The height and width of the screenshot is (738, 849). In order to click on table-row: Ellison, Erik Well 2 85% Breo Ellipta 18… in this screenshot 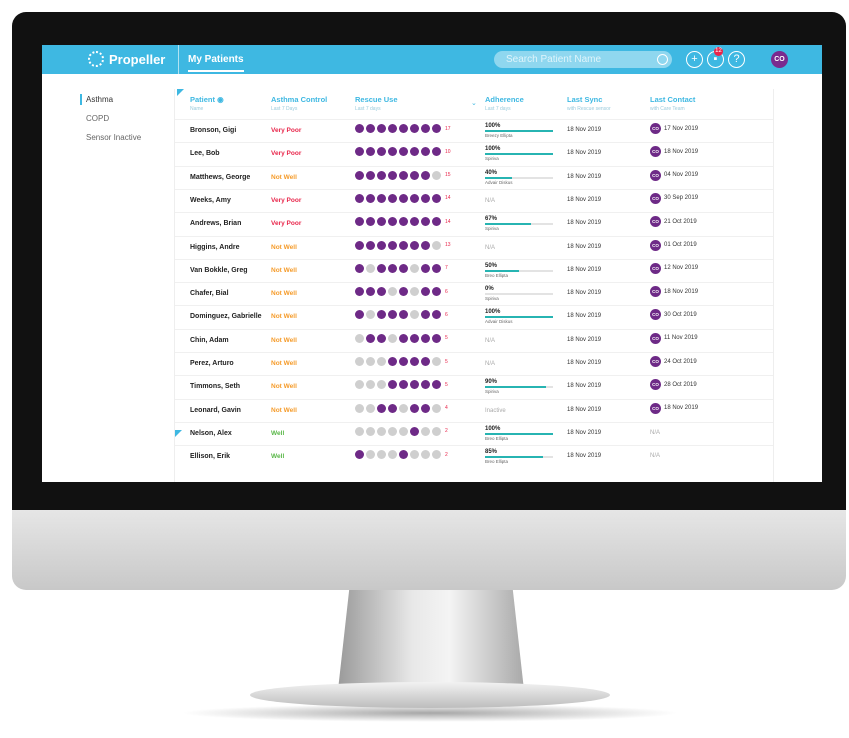, I will do `click(474, 456)`.